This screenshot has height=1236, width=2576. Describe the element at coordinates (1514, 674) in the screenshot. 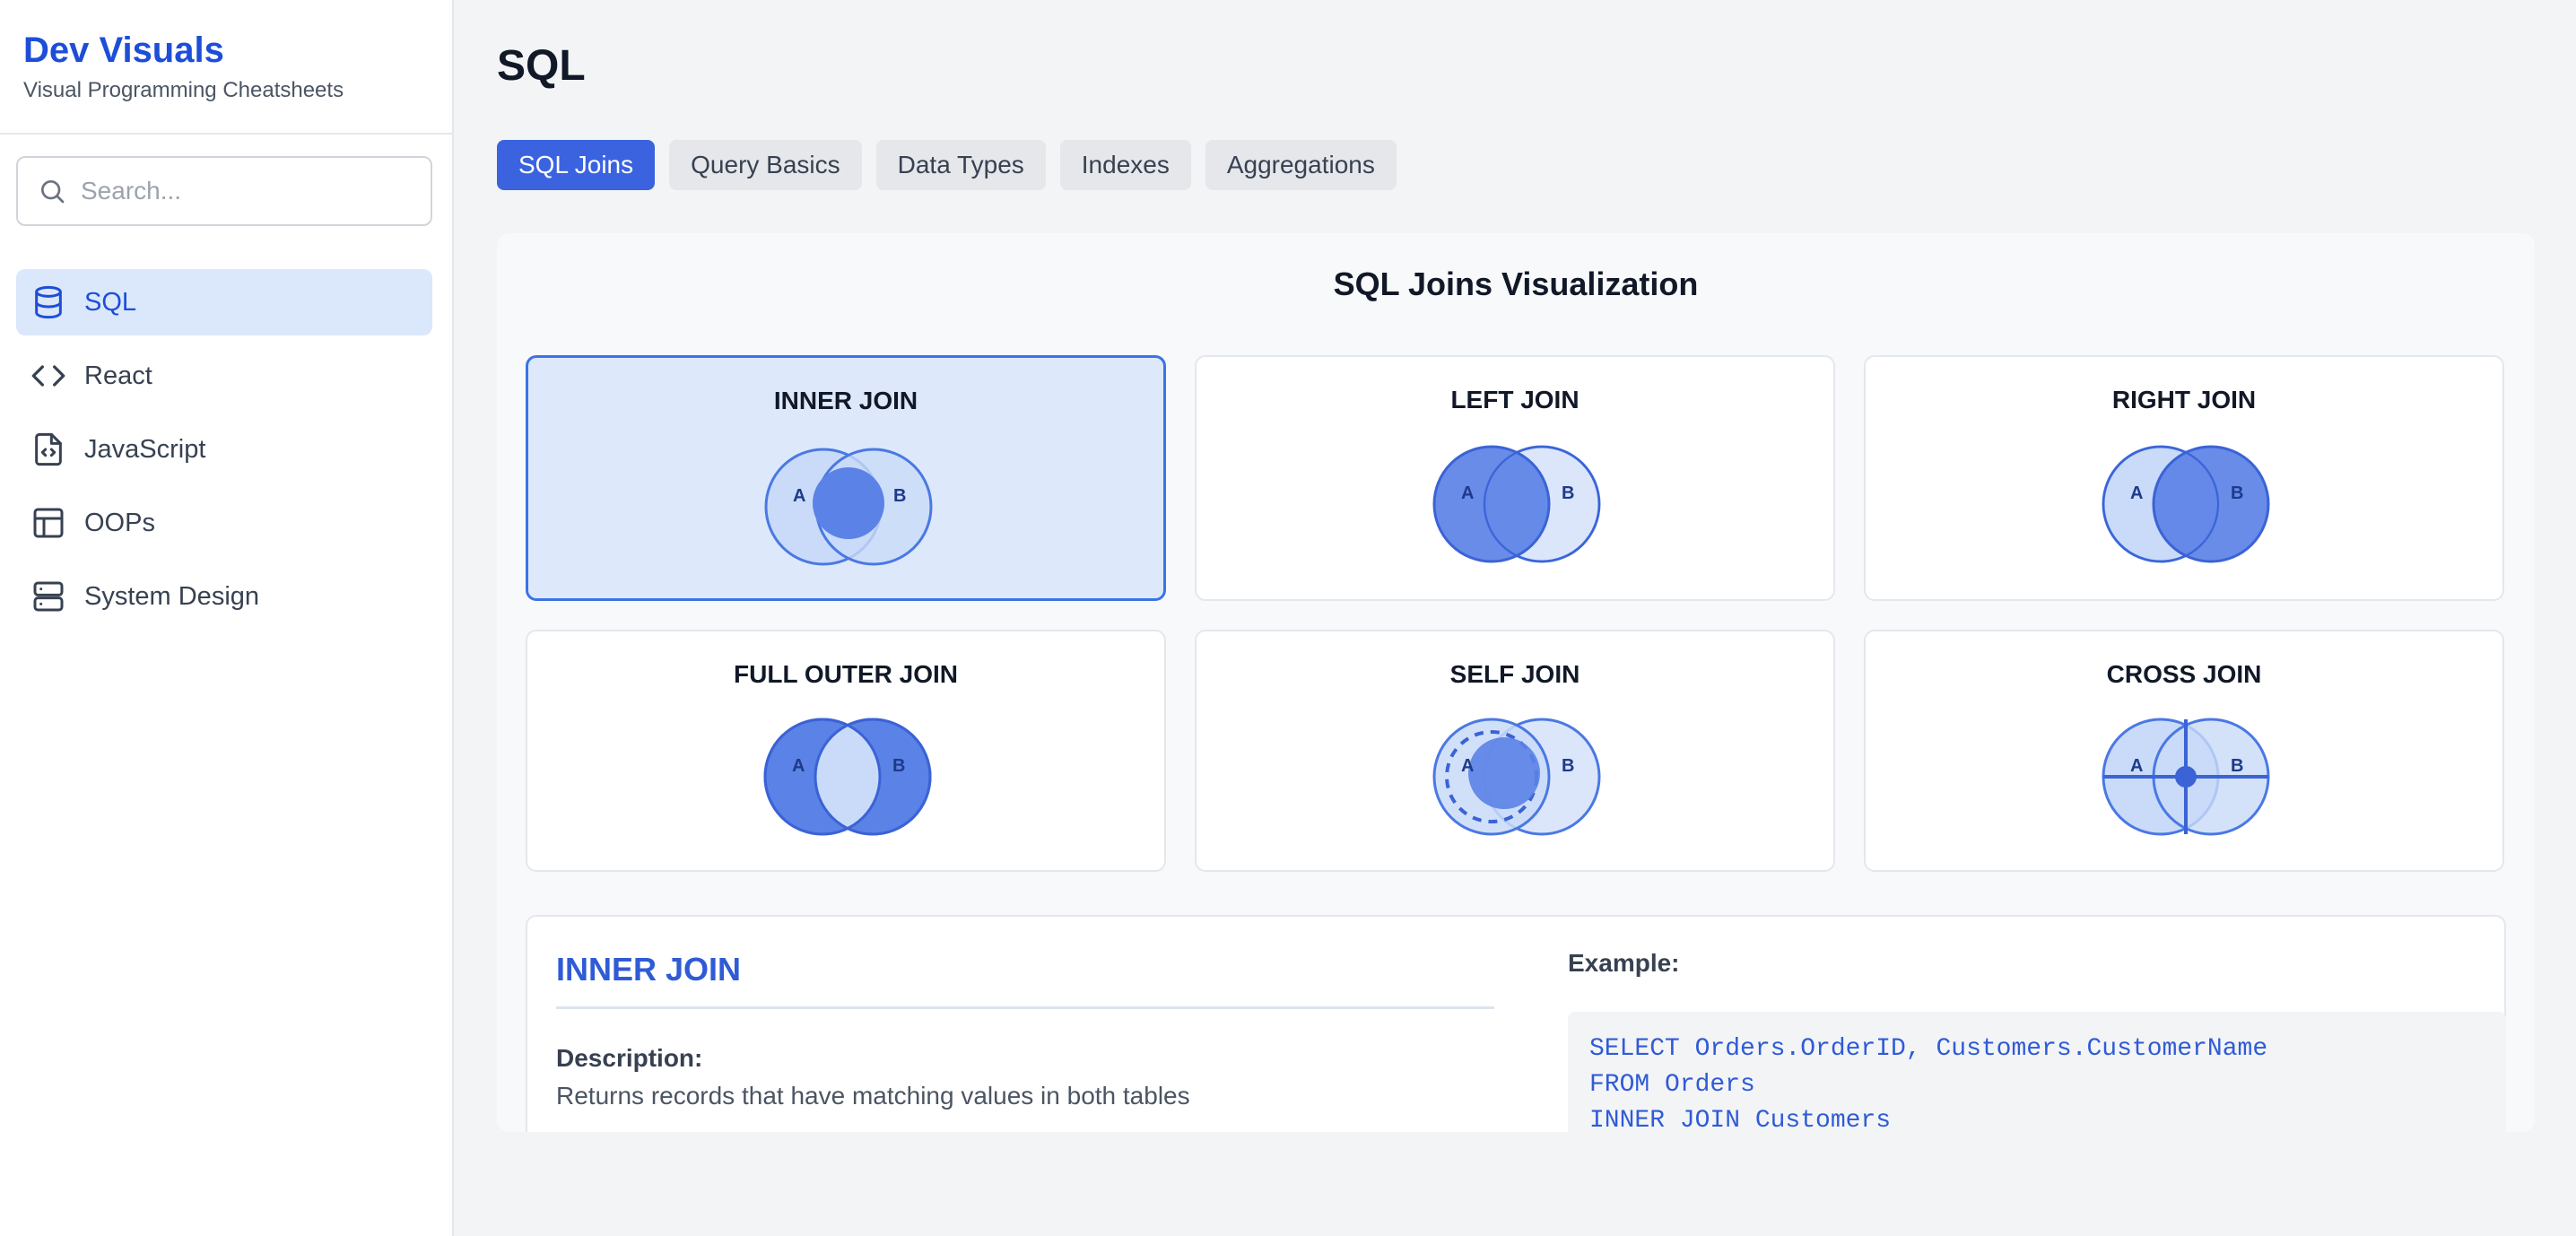

I see `join-card-title: SELF JOIN` at that location.